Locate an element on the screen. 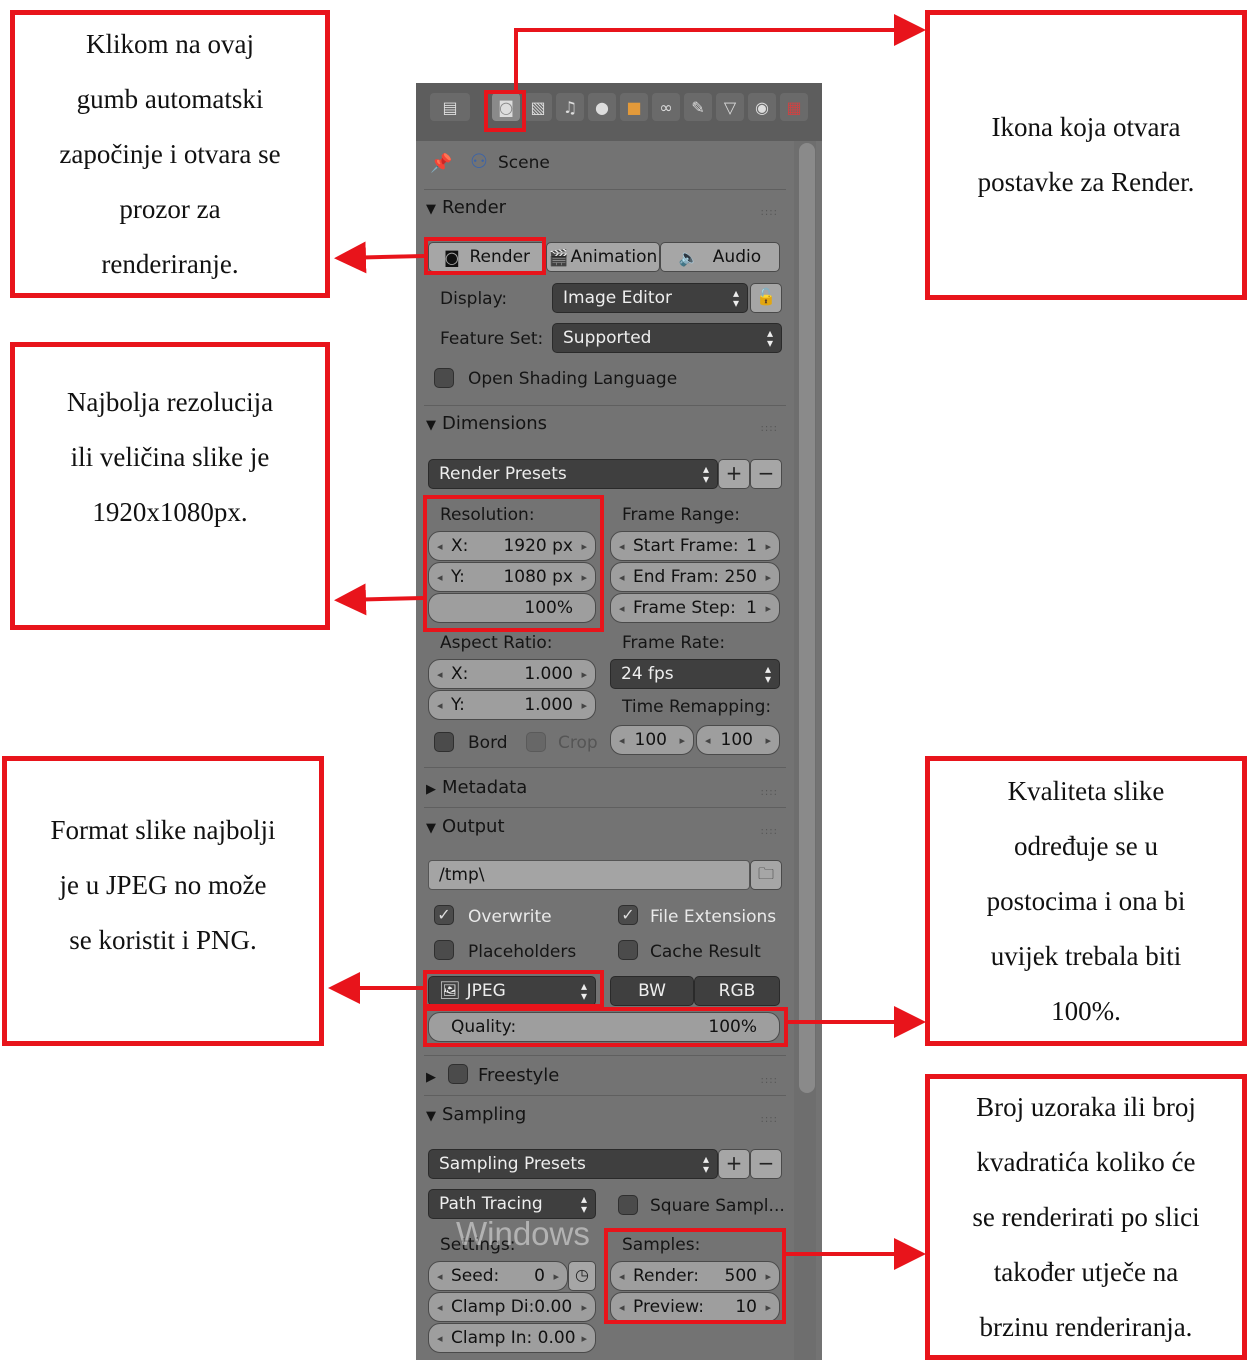  note-line: se renderirati po slici is located at coordinates (1086, 1216).